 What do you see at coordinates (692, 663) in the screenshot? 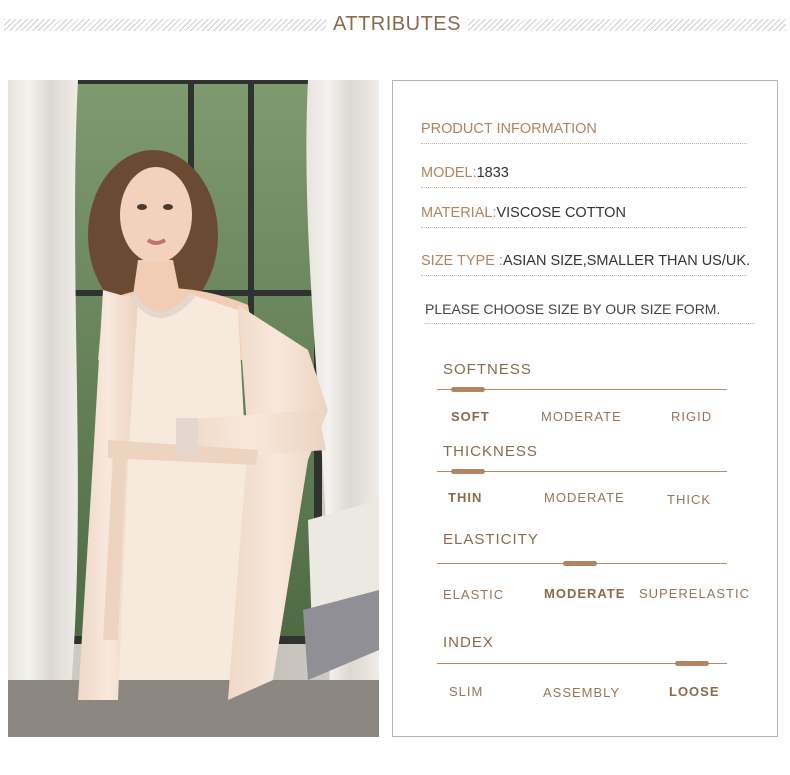
I see `index-indicator` at bounding box center [692, 663].